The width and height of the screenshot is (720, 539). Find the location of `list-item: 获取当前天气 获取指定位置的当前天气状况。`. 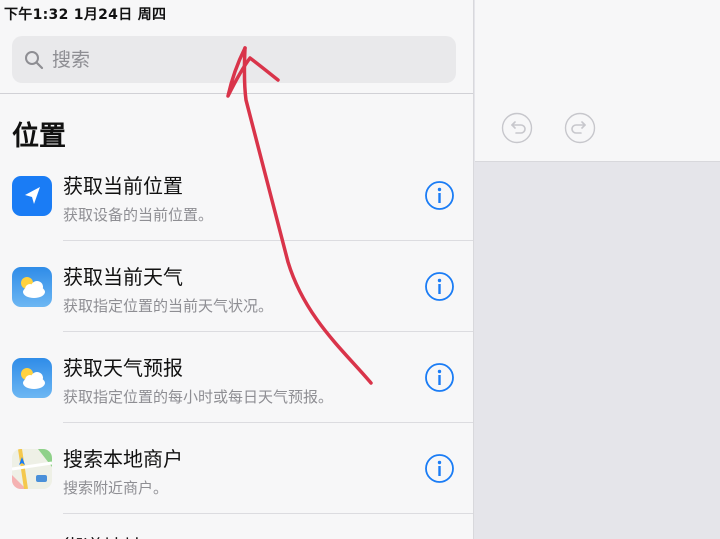

list-item: 获取当前天气 获取指定位置的当前天气状况。 is located at coordinates (236, 286).